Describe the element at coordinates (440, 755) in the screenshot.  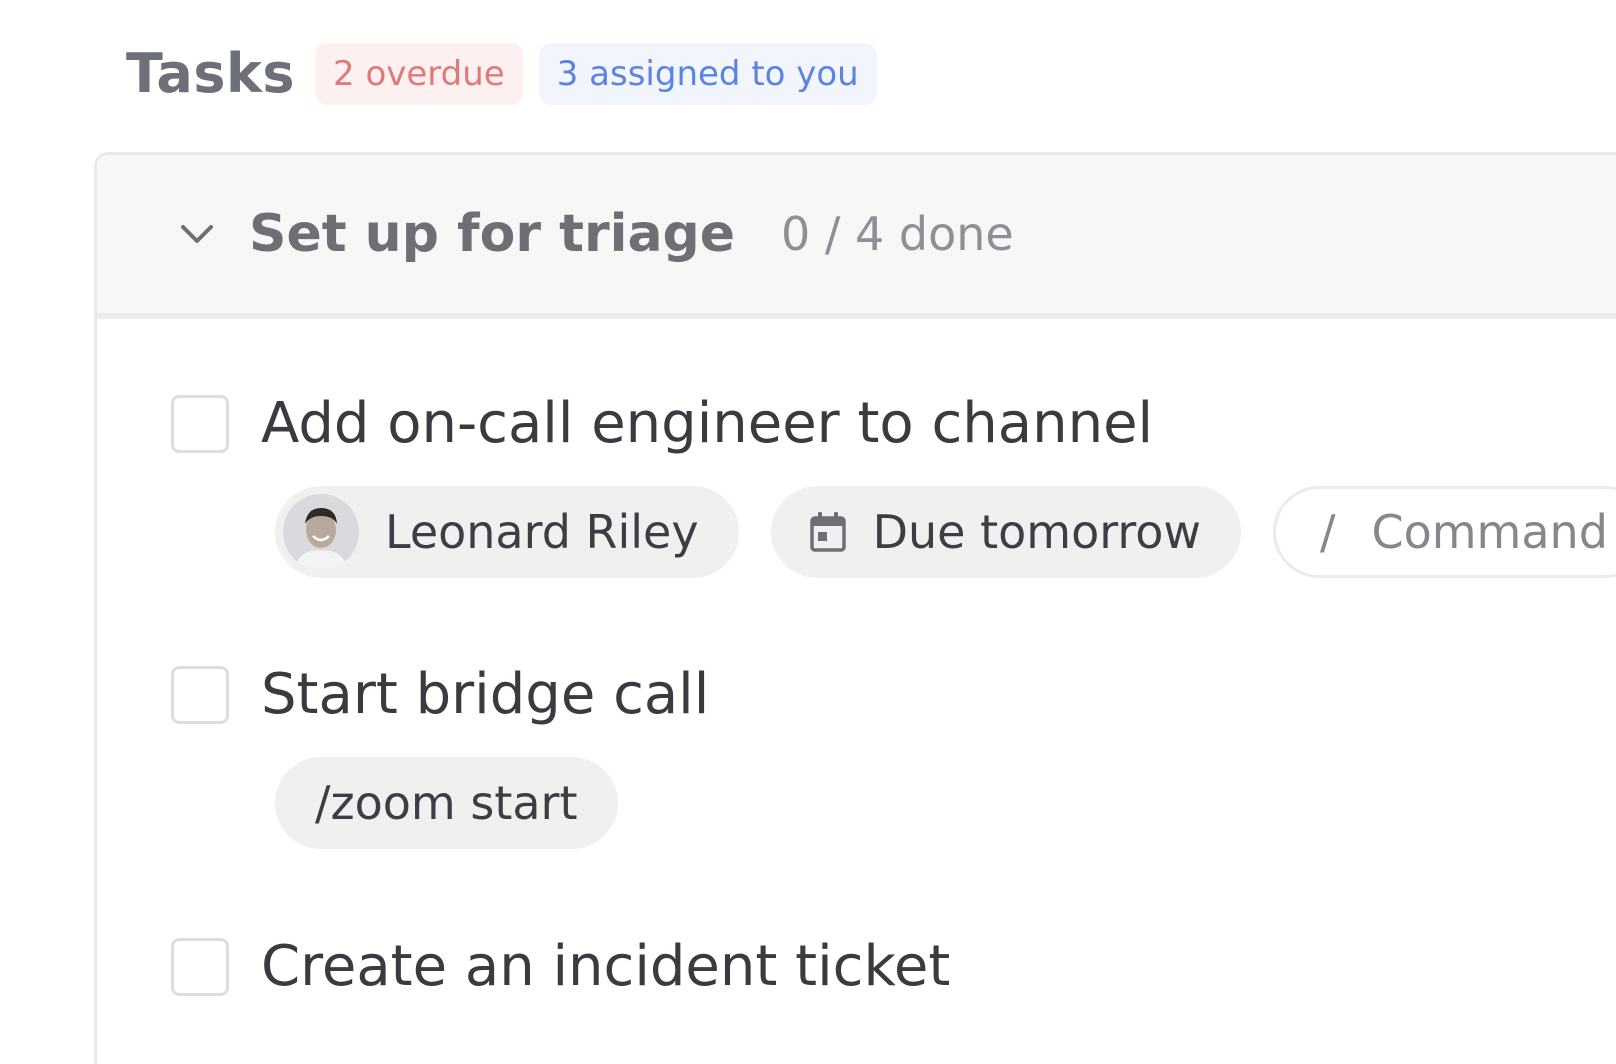
I see `task-item: Start bridge call /zoom start` at that location.